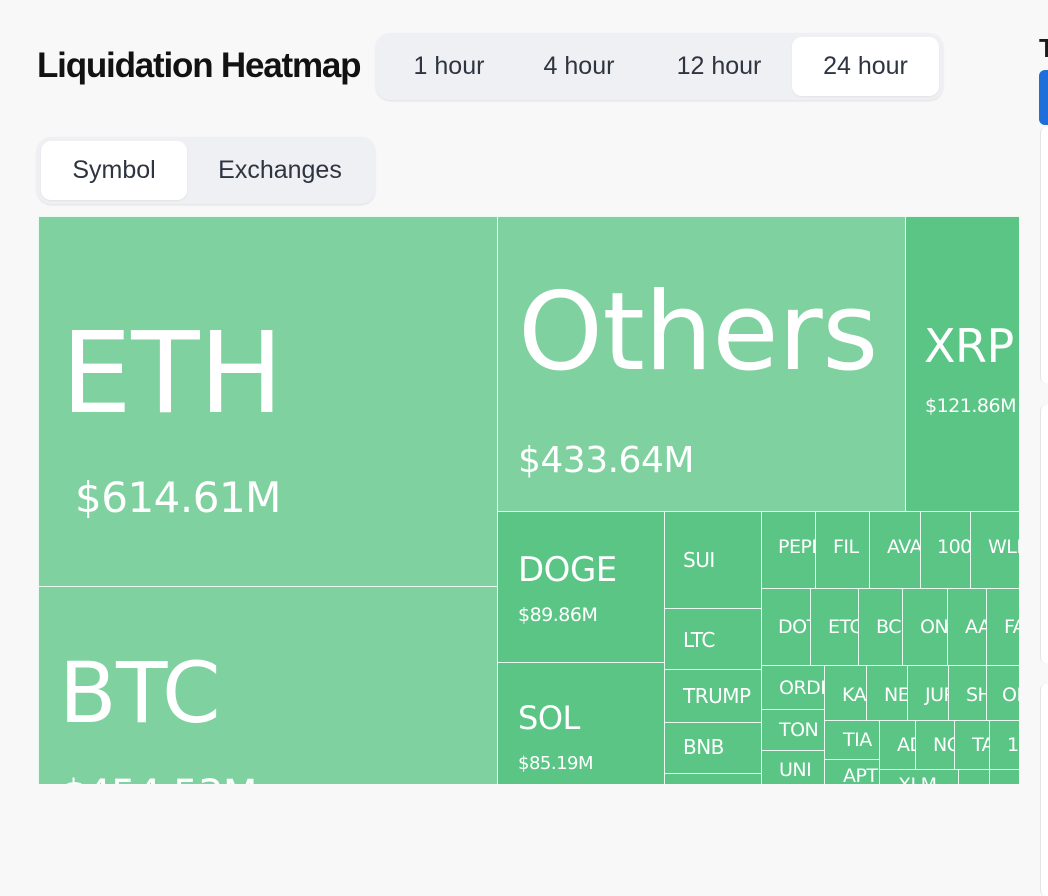 The height and width of the screenshot is (896, 1048). What do you see at coordinates (199, 65) in the screenshot?
I see `page-title: Liquidation Heatmap` at bounding box center [199, 65].